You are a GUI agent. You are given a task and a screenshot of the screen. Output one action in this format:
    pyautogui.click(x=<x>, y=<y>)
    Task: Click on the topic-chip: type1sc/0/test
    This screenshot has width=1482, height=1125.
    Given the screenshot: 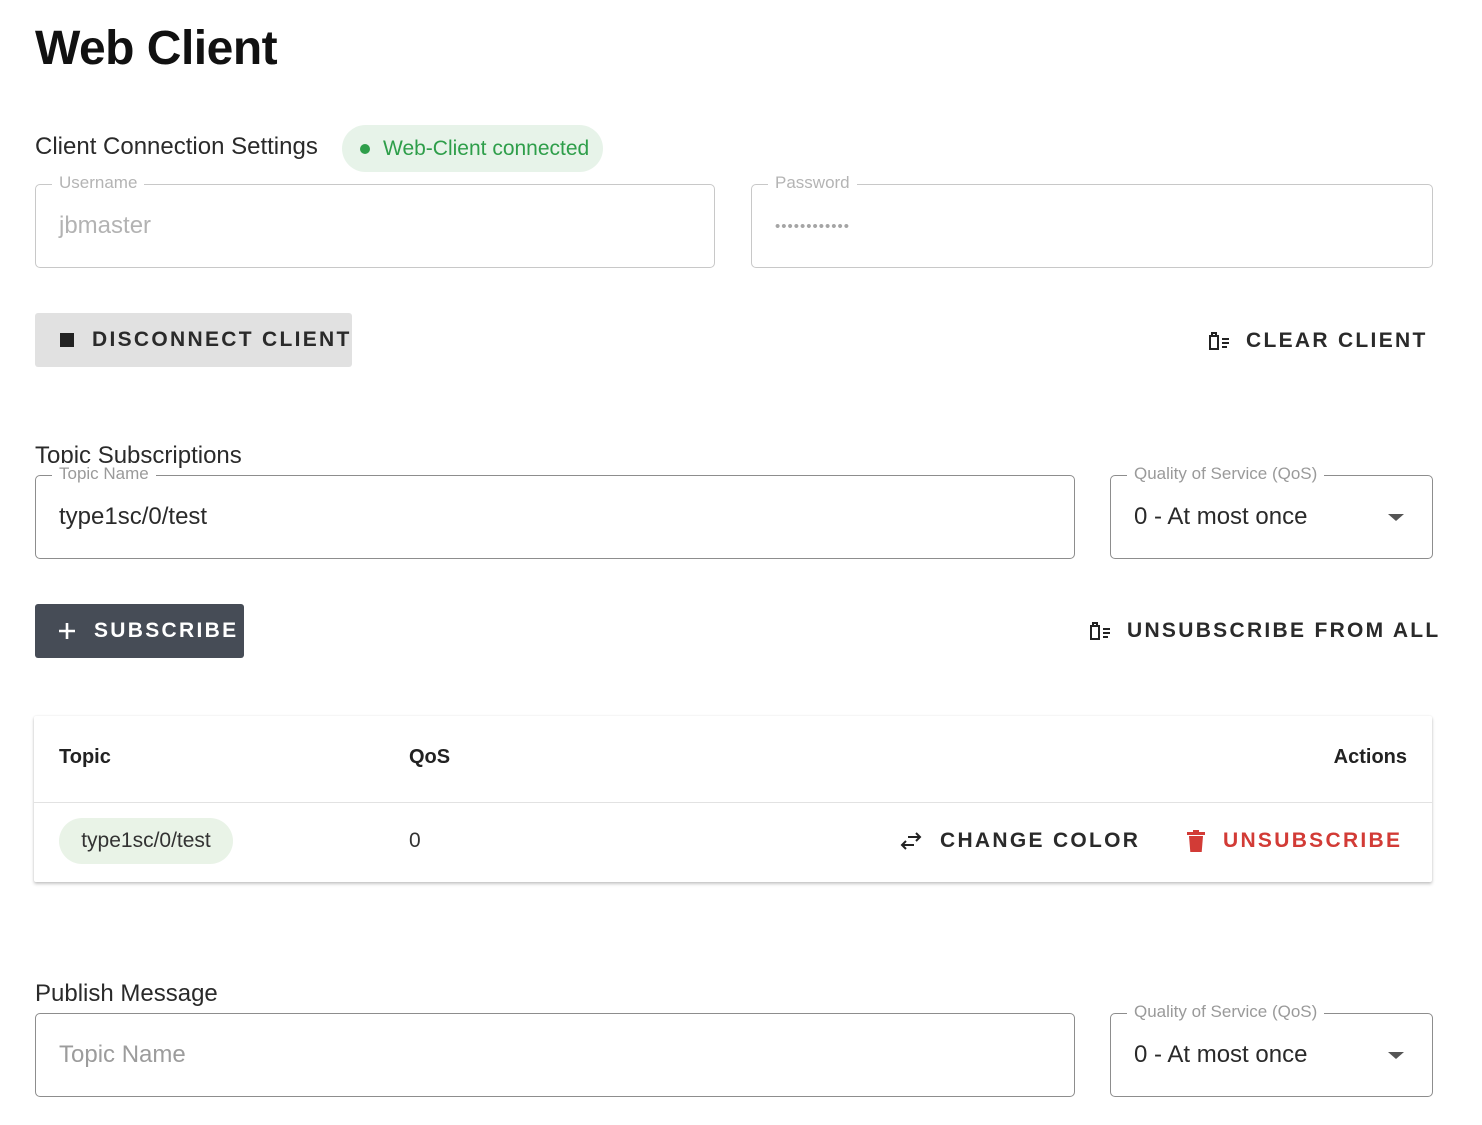 What is the action you would take?
    pyautogui.click(x=146, y=841)
    